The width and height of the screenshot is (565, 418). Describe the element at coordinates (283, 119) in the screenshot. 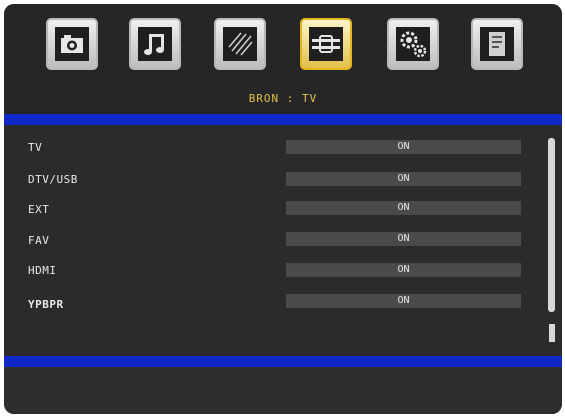

I see `header-divider` at that location.